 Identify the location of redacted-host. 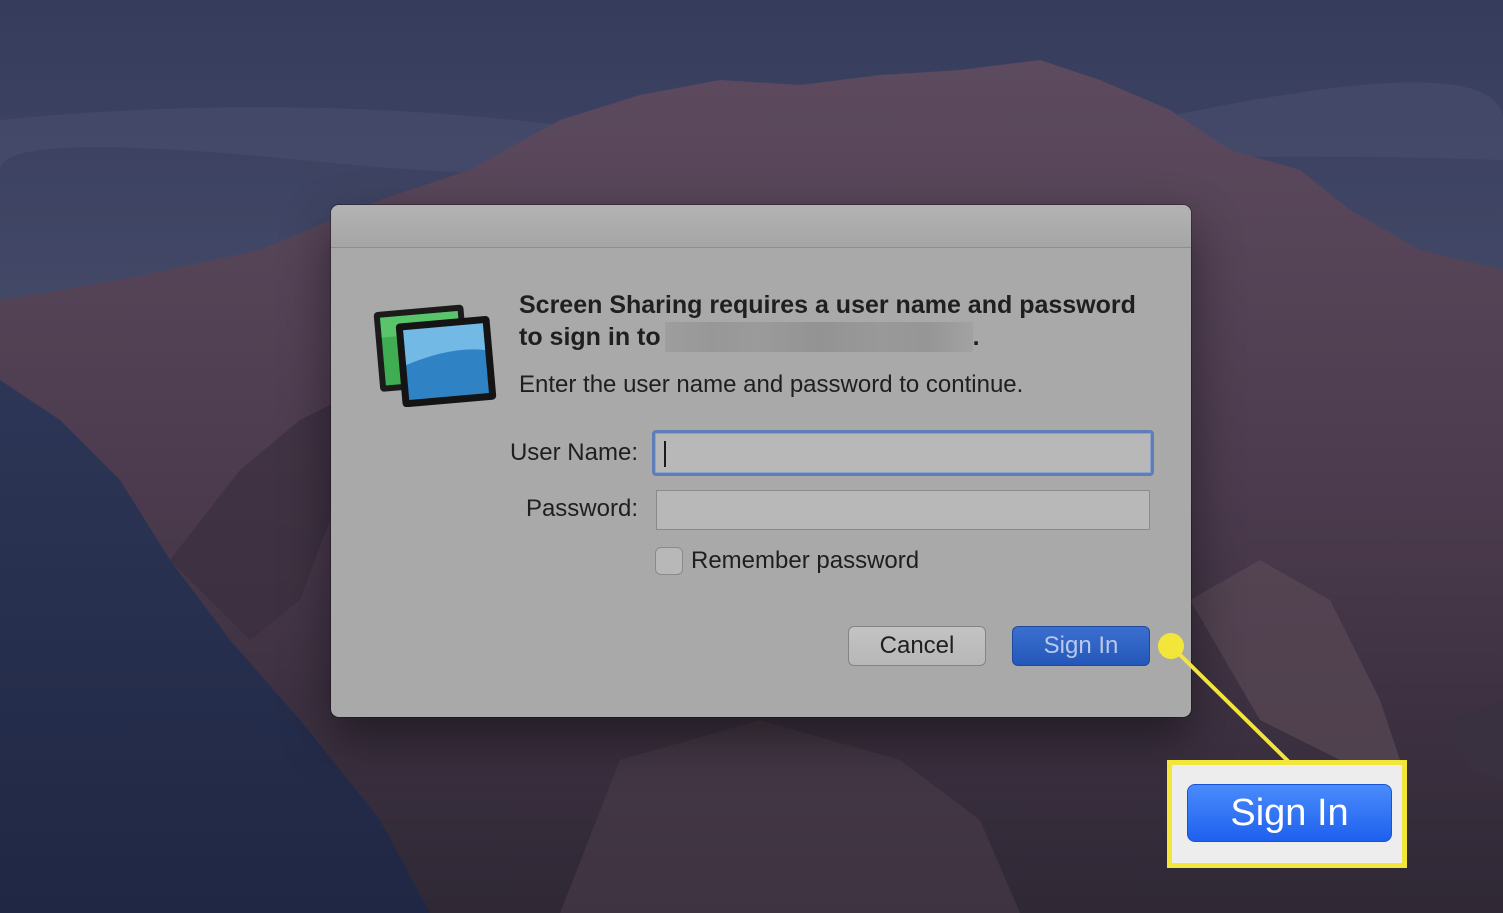
(818, 337).